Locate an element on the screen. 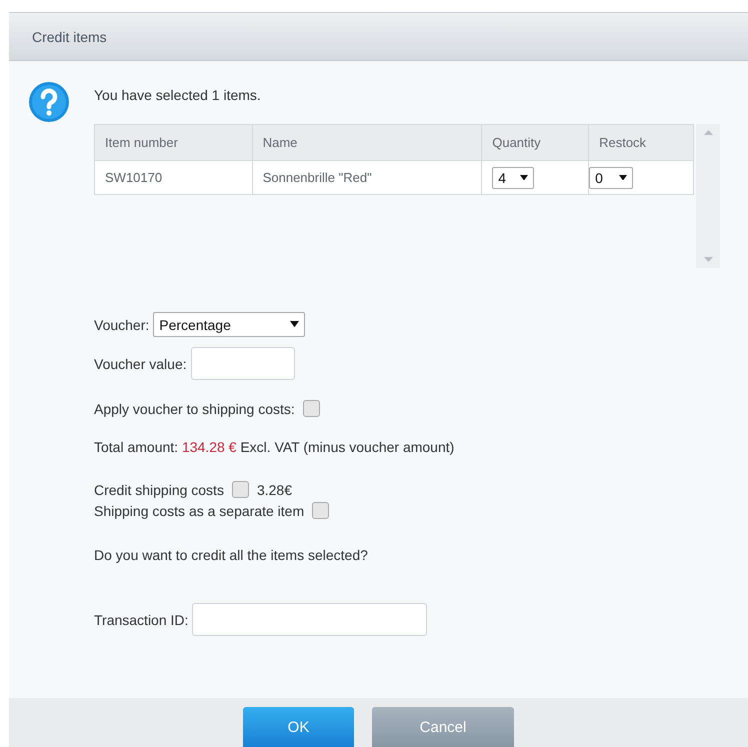 The image size is (748, 747). message-text: You have selected 1 items. is located at coordinates (178, 96).